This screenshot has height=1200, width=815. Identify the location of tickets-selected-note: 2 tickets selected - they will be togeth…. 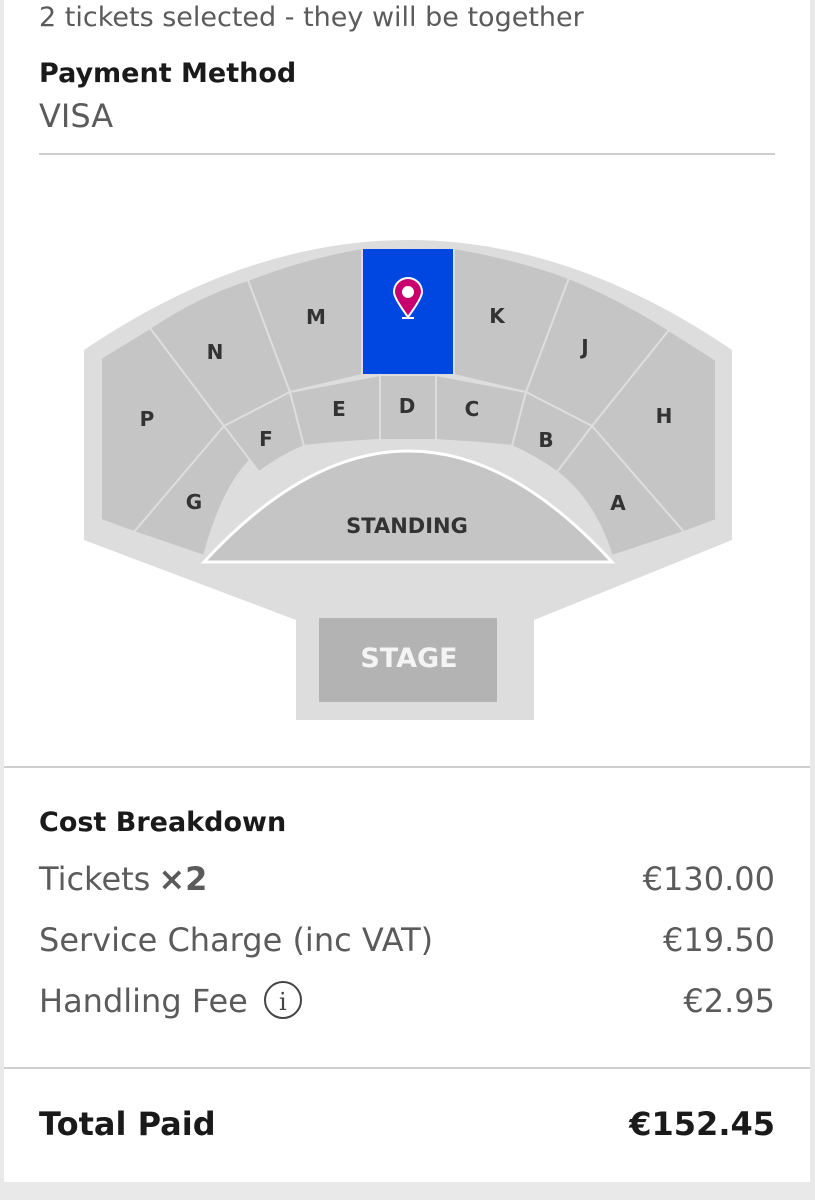
(311, 17).